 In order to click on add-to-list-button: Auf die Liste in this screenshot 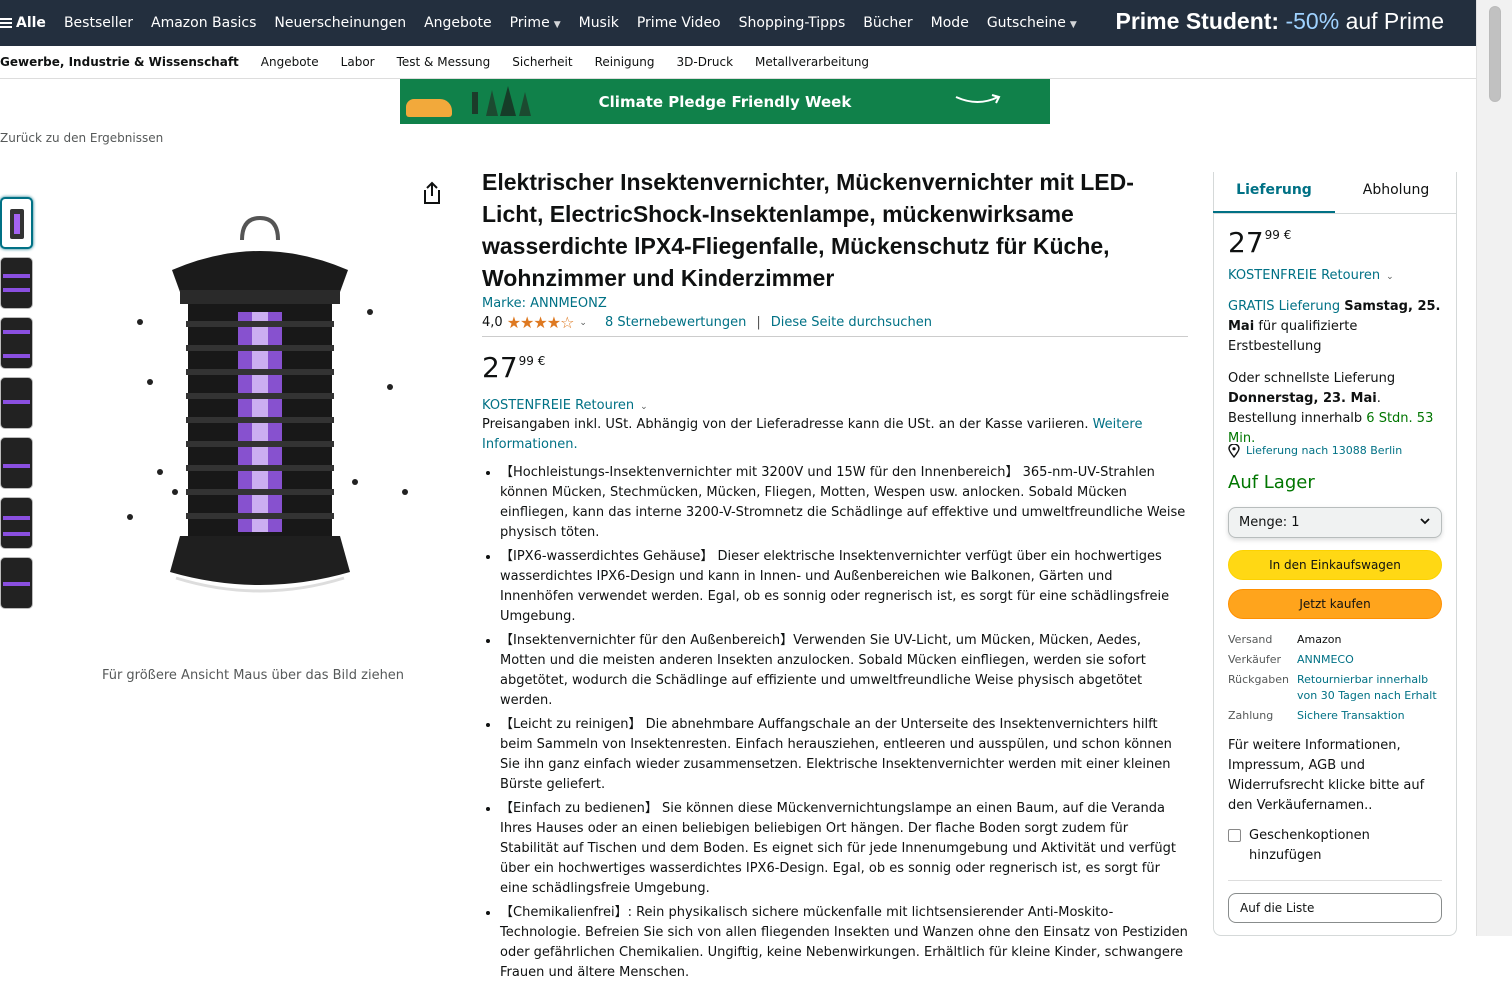, I will do `click(1335, 908)`.